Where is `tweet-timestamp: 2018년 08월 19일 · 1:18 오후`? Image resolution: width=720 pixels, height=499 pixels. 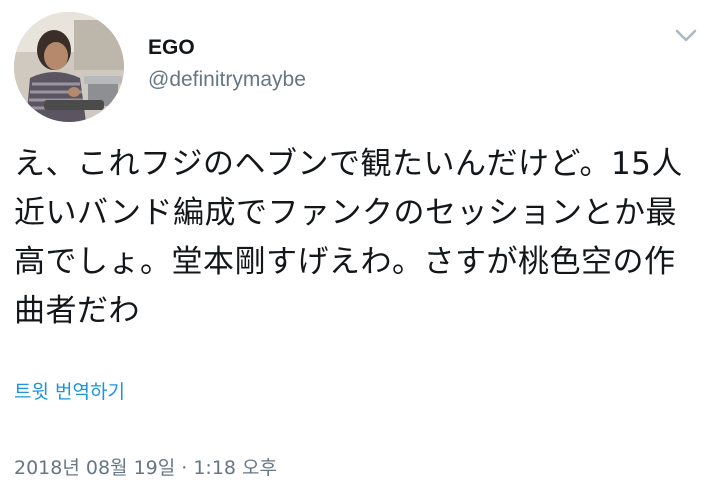
tweet-timestamp: 2018년 08월 19일 · 1:18 오후 is located at coordinates (145, 468).